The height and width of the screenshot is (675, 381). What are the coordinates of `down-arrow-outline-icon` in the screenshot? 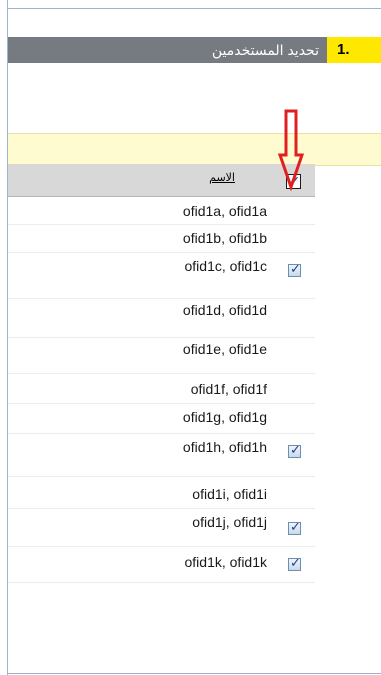 It's located at (291, 150).